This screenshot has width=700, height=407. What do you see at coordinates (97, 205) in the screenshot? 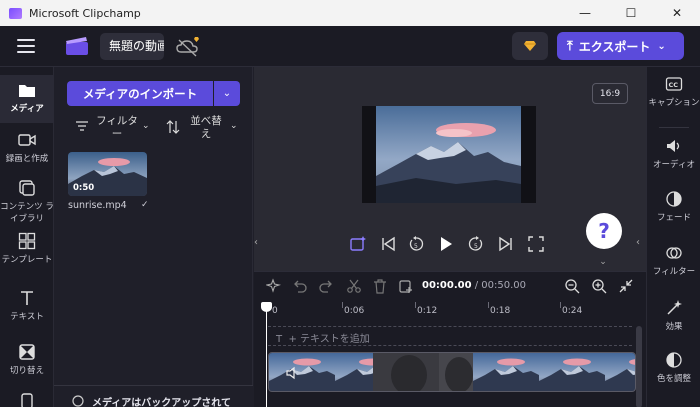
I see `media-file-name: sunrise.mp4` at bounding box center [97, 205].